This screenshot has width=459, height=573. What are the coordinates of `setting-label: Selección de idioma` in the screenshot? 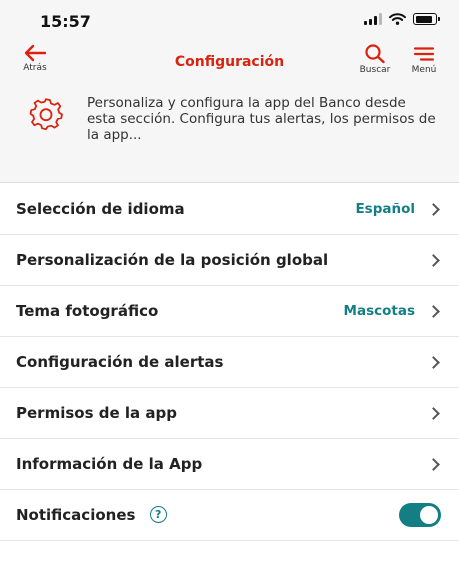 It's located at (100, 209).